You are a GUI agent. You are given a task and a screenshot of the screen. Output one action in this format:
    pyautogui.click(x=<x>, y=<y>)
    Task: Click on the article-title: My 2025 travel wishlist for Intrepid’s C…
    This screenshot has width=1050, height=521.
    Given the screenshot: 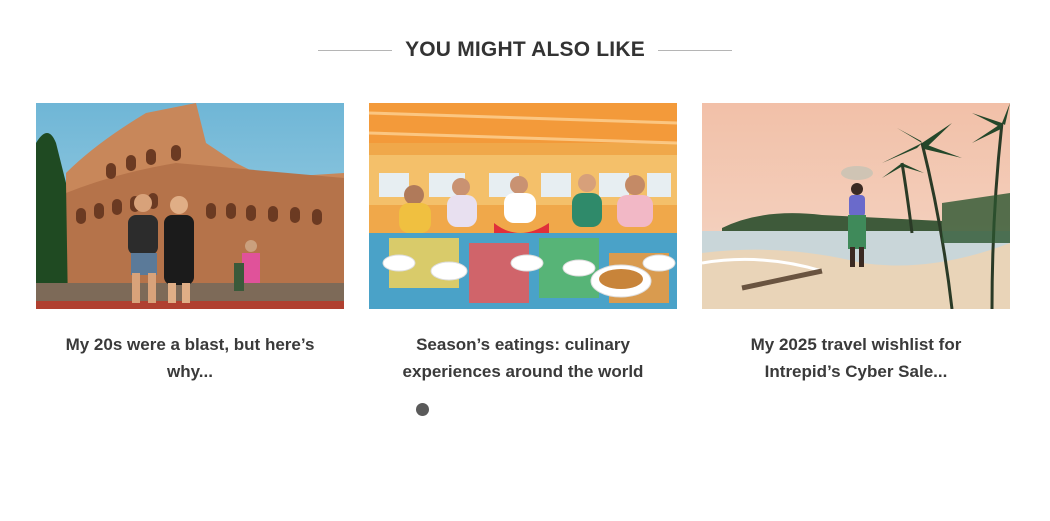 What is the action you would take?
    pyautogui.click(x=856, y=358)
    